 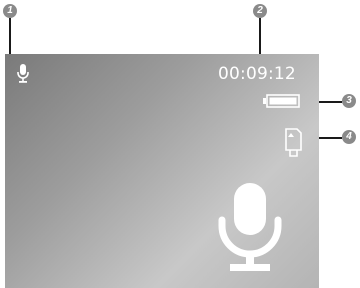 What do you see at coordinates (281, 101) in the screenshot?
I see `battery-full-icon` at bounding box center [281, 101].